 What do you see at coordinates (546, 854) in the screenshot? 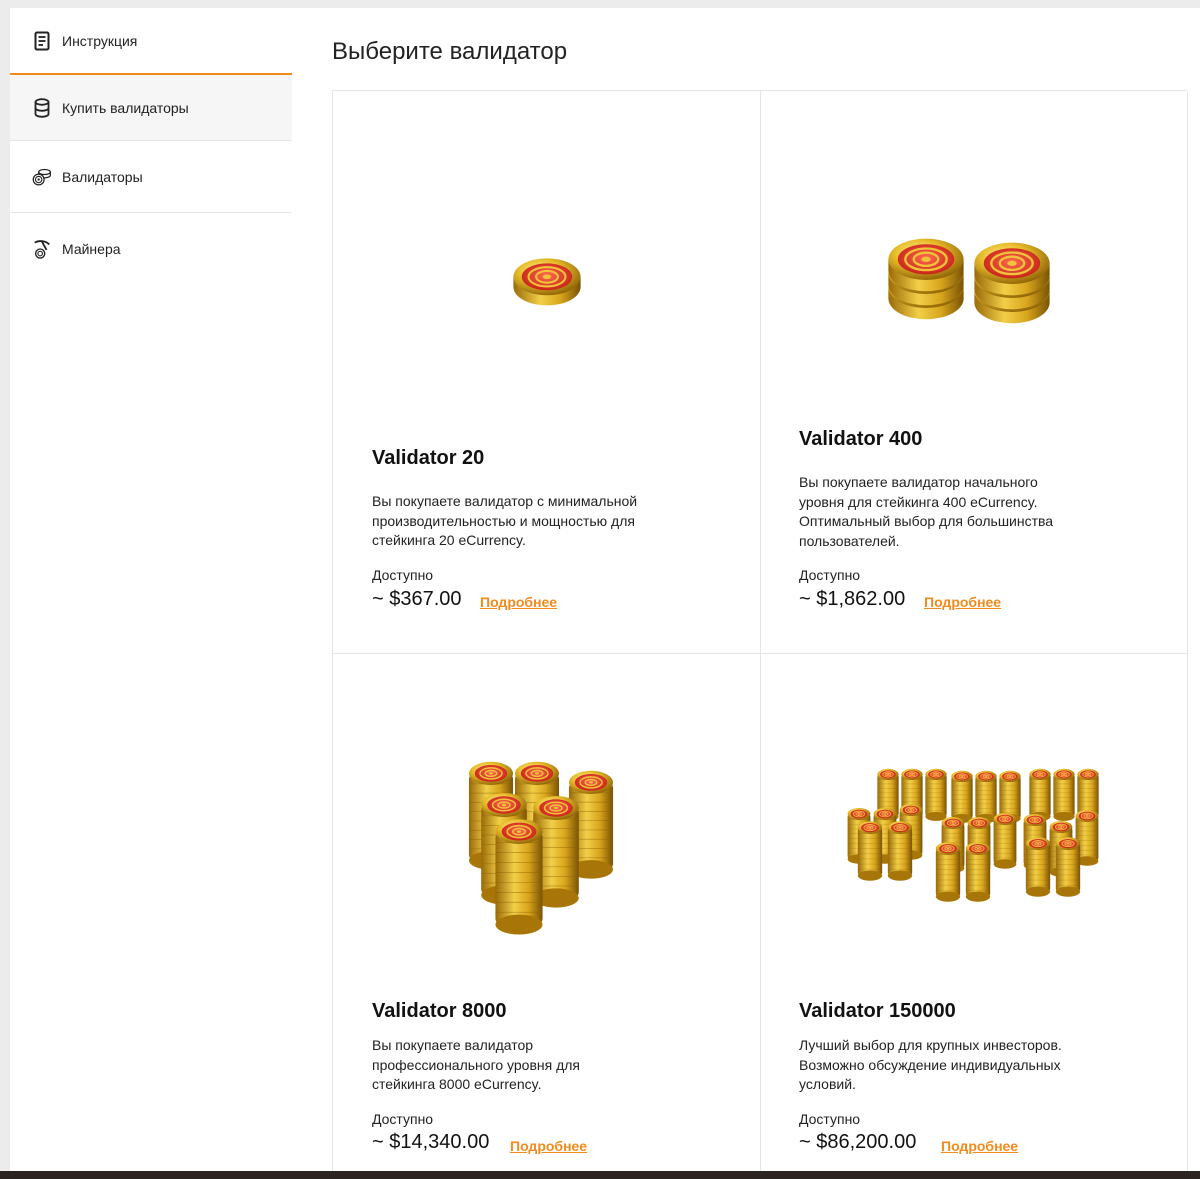
I see `coin-columns-image` at bounding box center [546, 854].